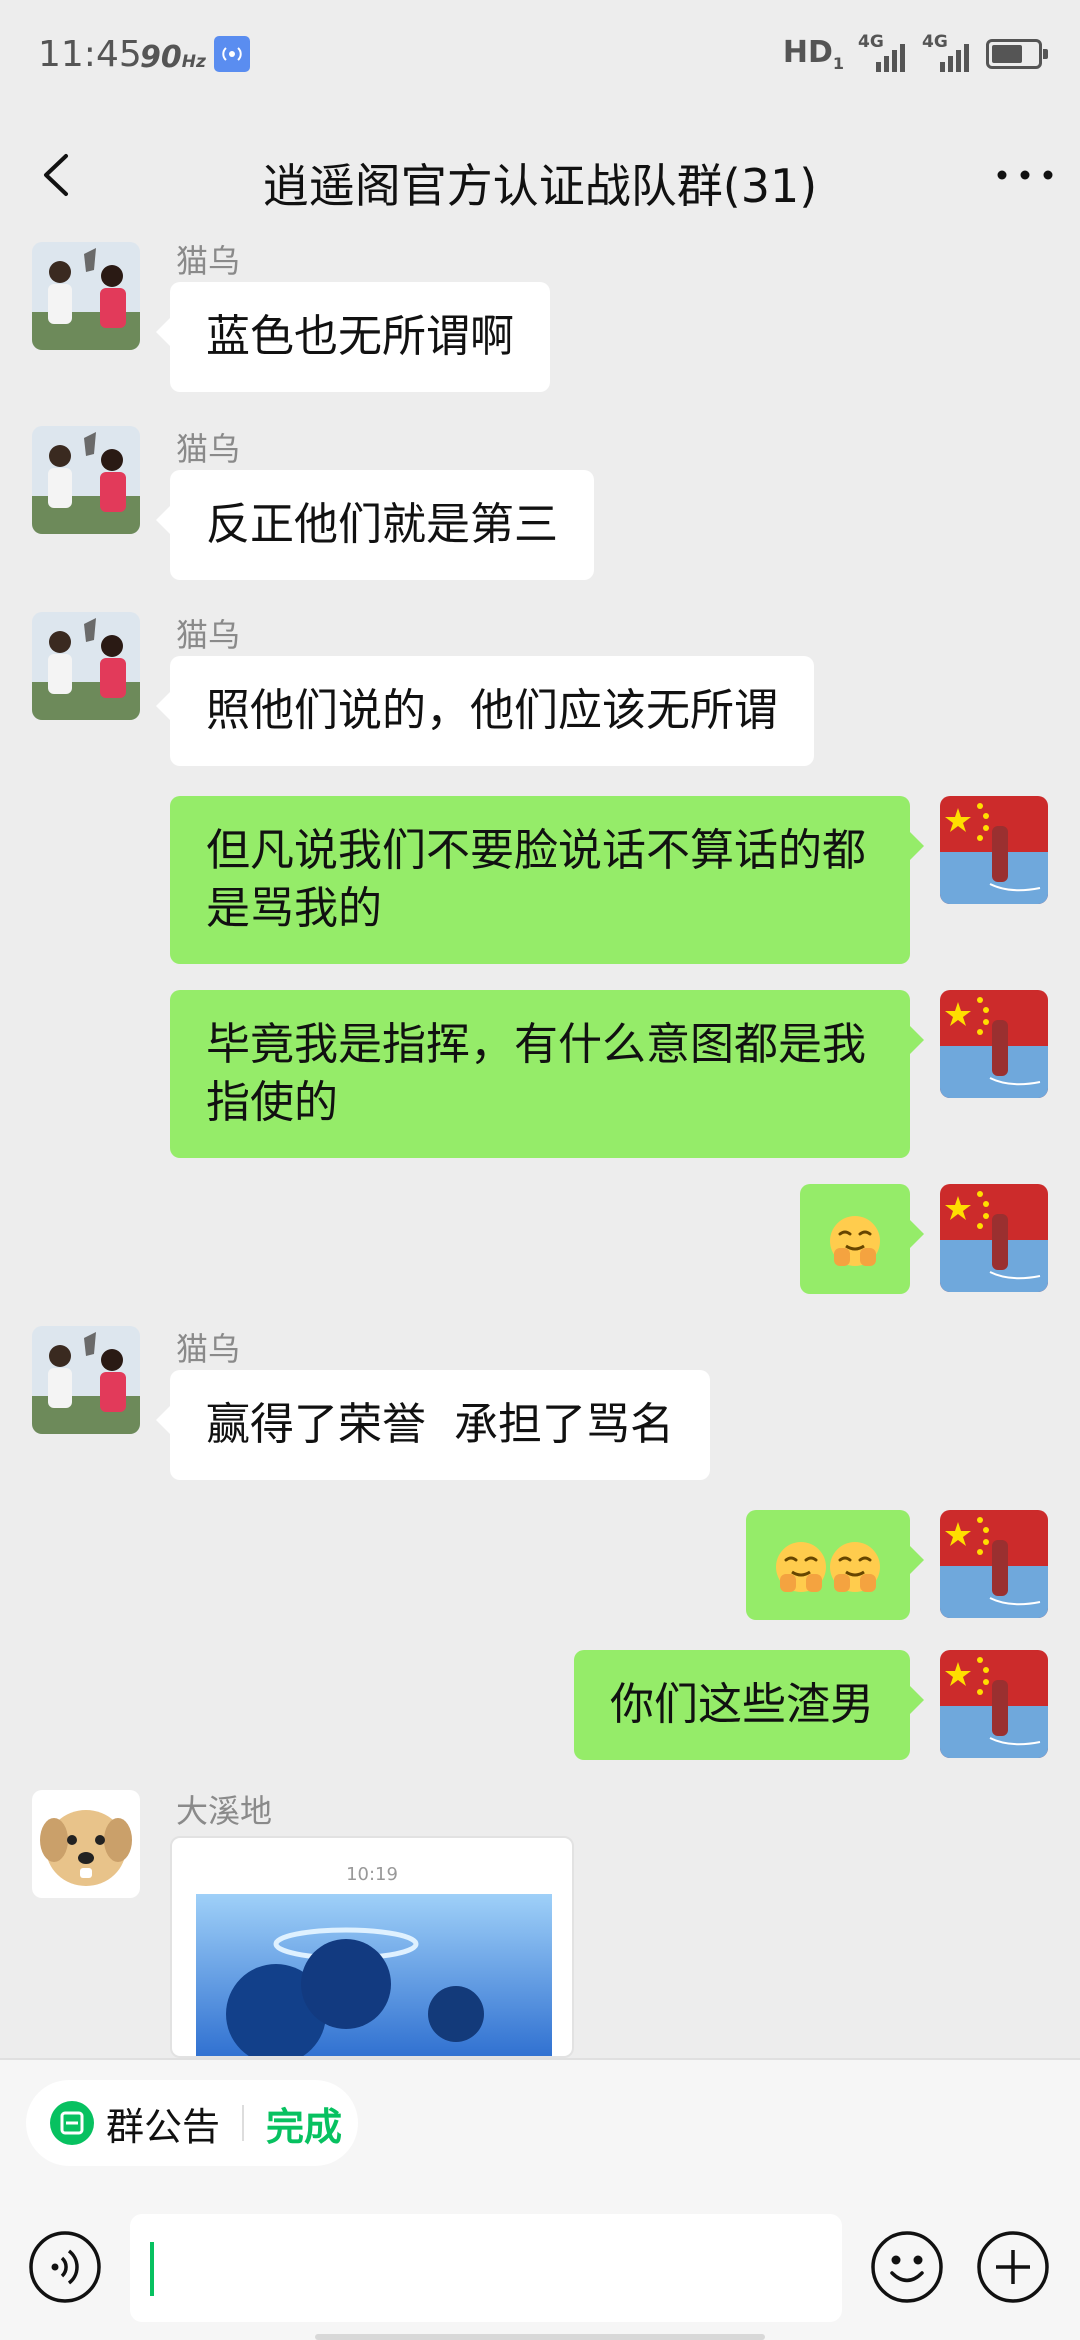 The width and height of the screenshot is (1080, 2340). Describe the element at coordinates (304, 2123) in the screenshot. I see `announcement-done-button: 完成` at that location.